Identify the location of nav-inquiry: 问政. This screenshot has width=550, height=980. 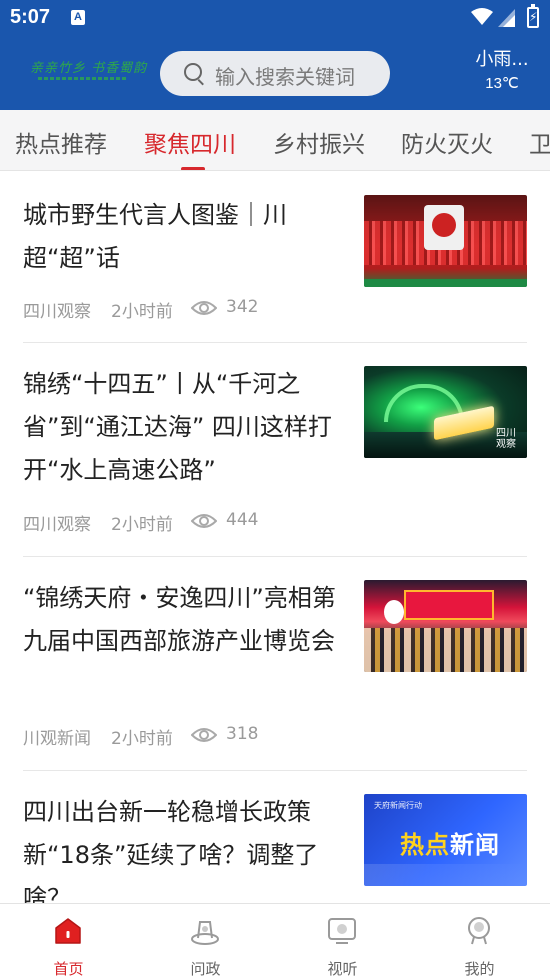
(205, 942).